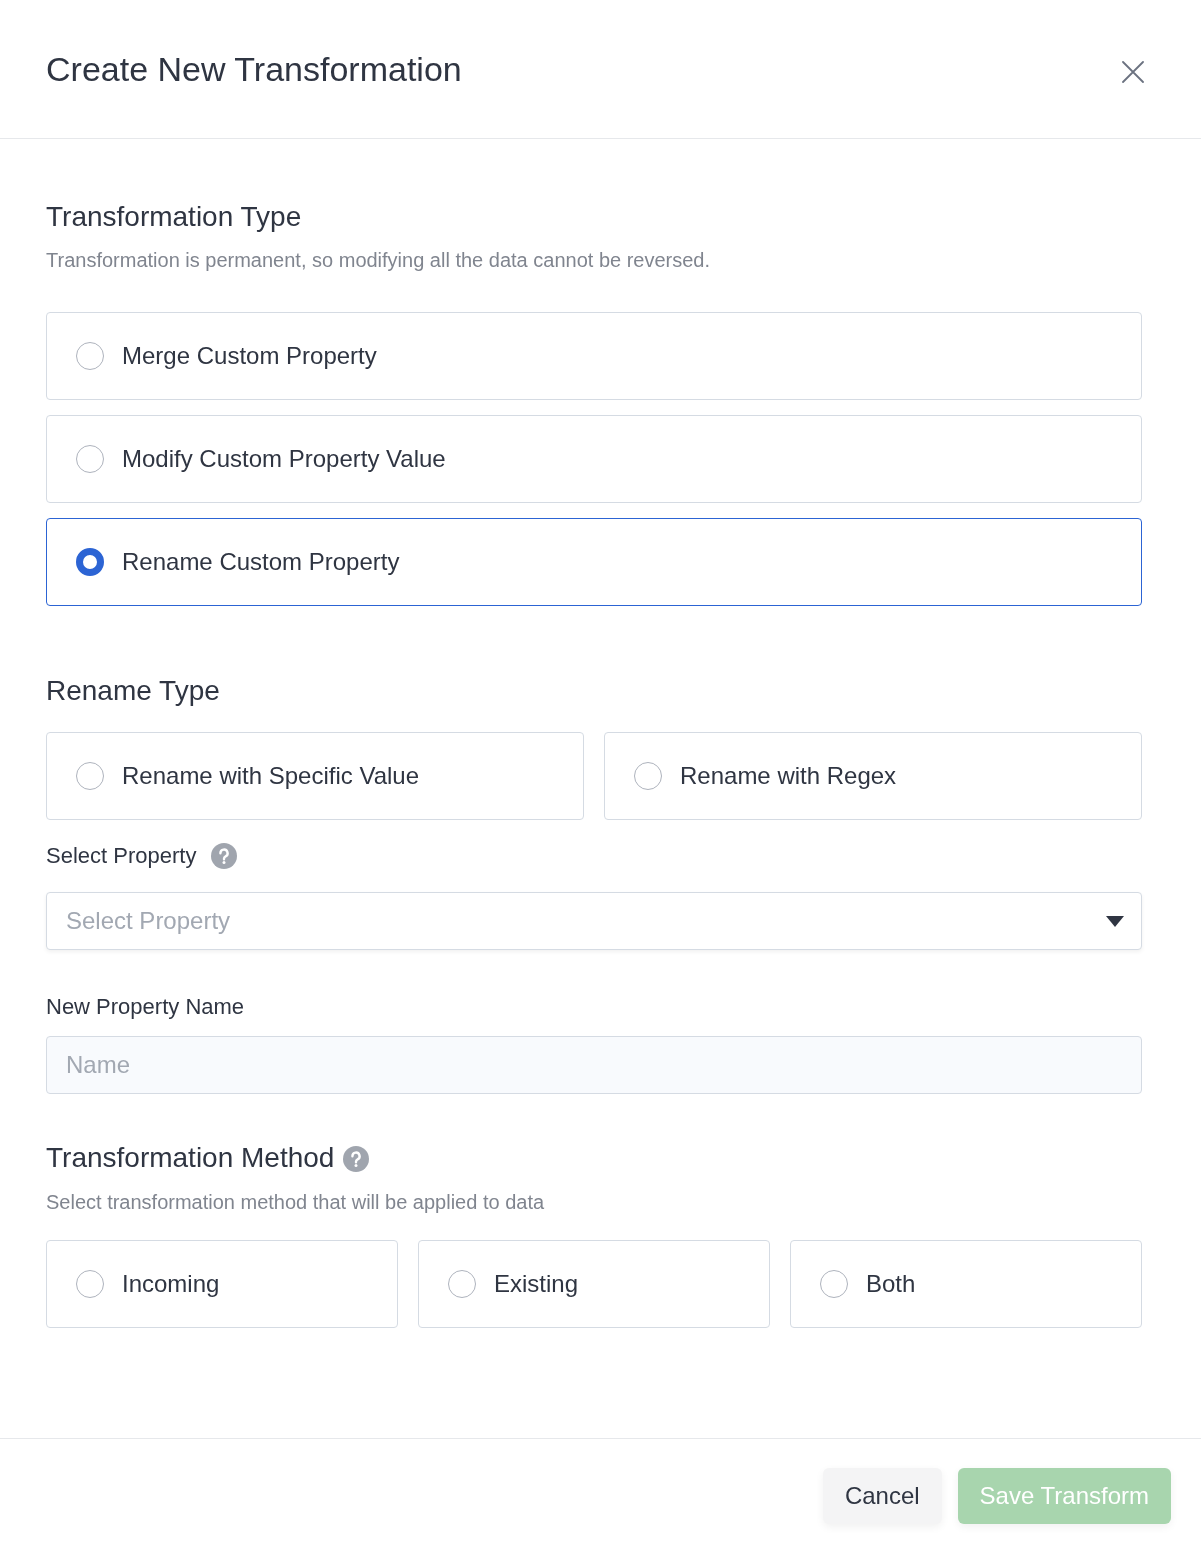 Image resolution: width=1201 pixels, height=1554 pixels. Describe the element at coordinates (1133, 72) in the screenshot. I see `close-icon` at that location.